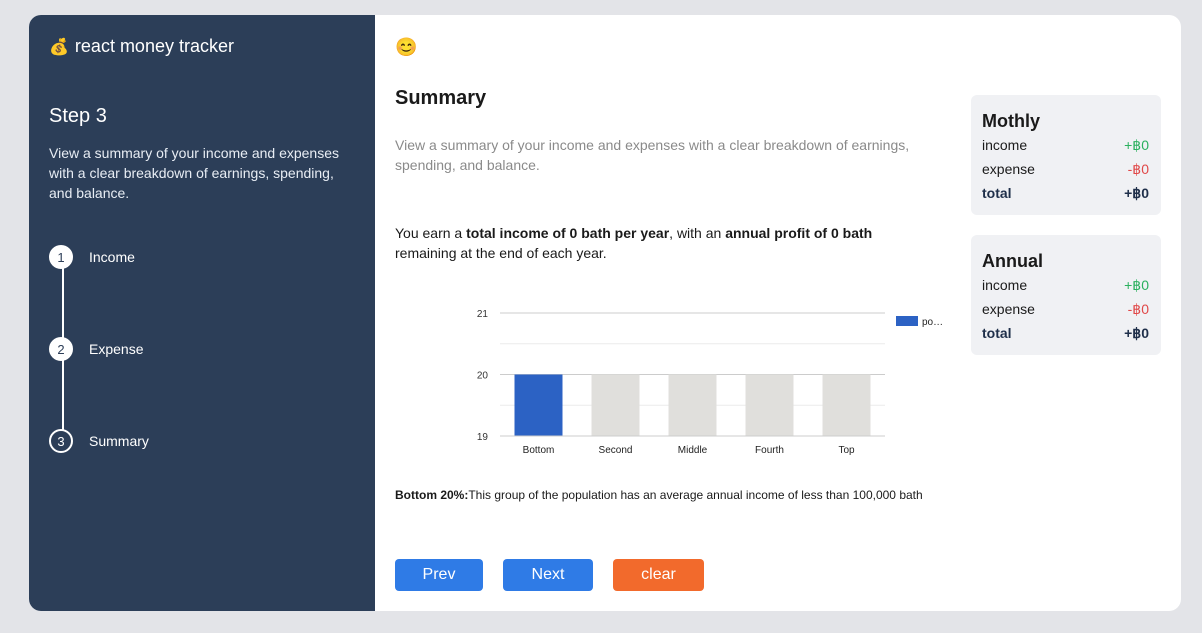 Image resolution: width=1202 pixels, height=633 pixels. Describe the element at coordinates (431, 233) in the screenshot. I see `earn-prefix: You earn a` at that location.